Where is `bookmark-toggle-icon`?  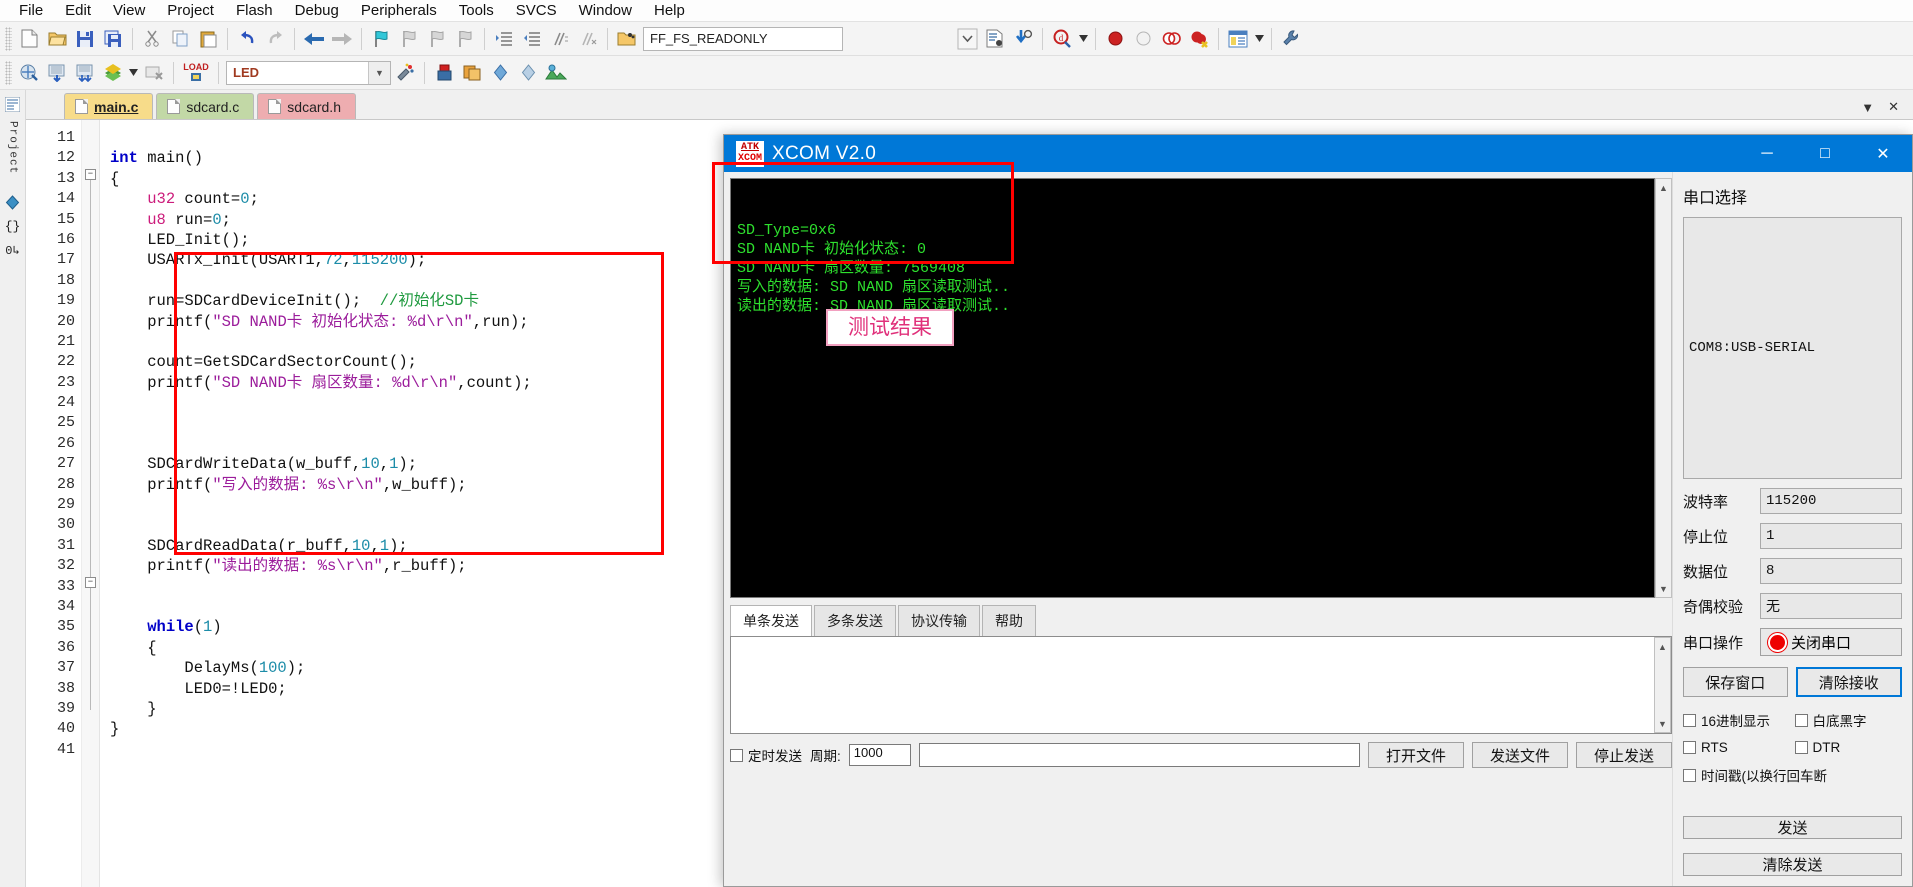
bookmark-toggle-icon is located at coordinates (381, 39).